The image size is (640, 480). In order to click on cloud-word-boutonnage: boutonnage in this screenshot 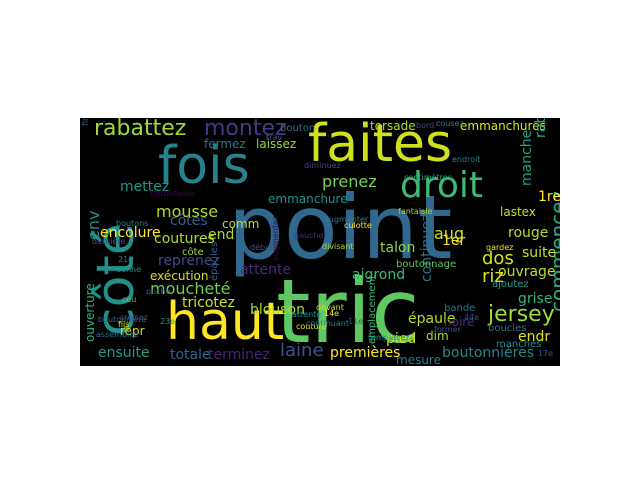, I will do `click(426, 264)`.